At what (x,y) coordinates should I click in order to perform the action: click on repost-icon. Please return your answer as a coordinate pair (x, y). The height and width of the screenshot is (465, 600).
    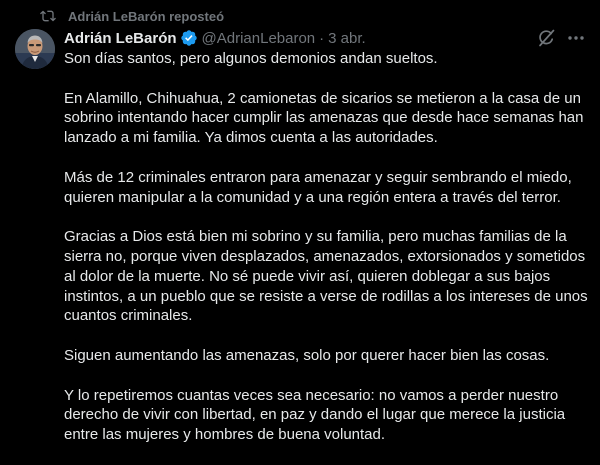
    Looking at the image, I should click on (48, 16).